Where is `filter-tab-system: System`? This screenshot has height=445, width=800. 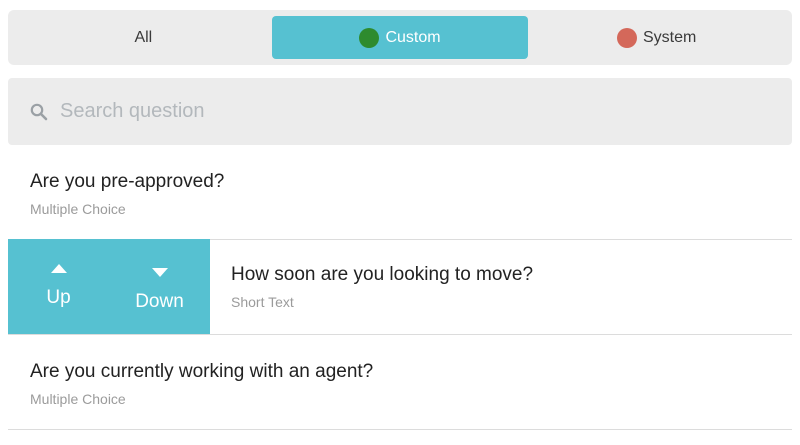 filter-tab-system: System is located at coordinates (656, 37).